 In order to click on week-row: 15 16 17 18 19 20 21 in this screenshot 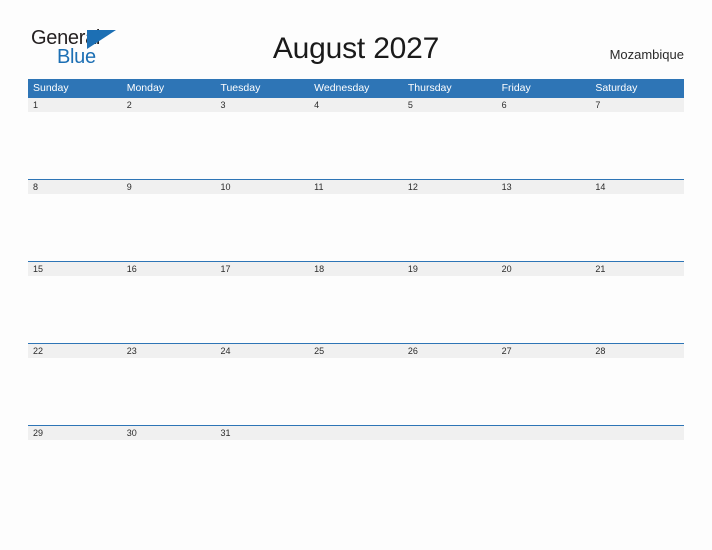, I will do `click(356, 302)`.